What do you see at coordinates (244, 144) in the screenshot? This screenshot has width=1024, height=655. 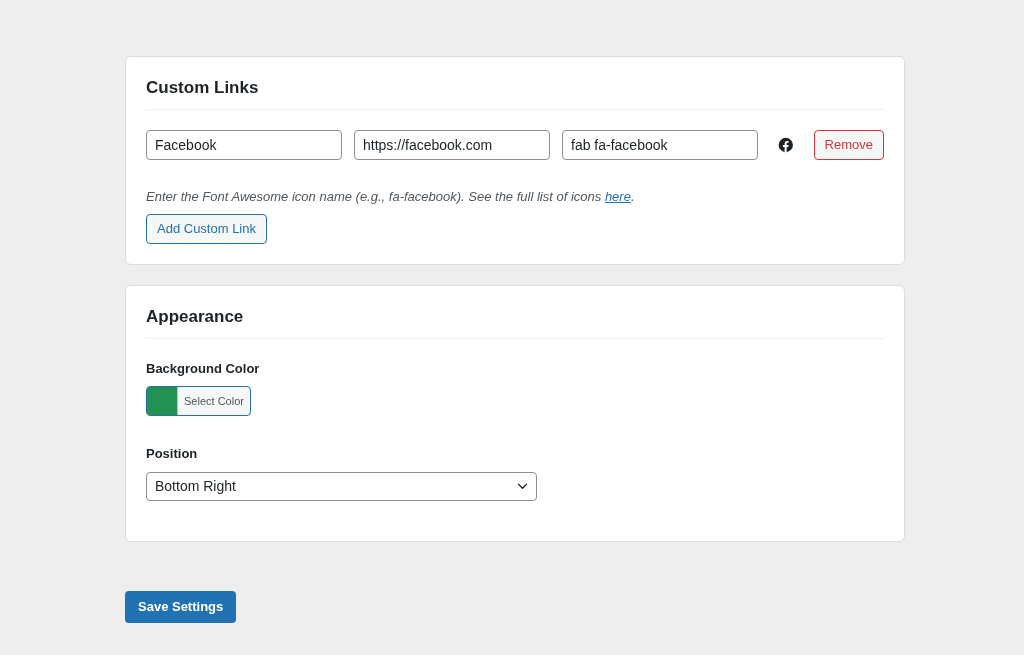 I see `name-input: Facebook` at bounding box center [244, 144].